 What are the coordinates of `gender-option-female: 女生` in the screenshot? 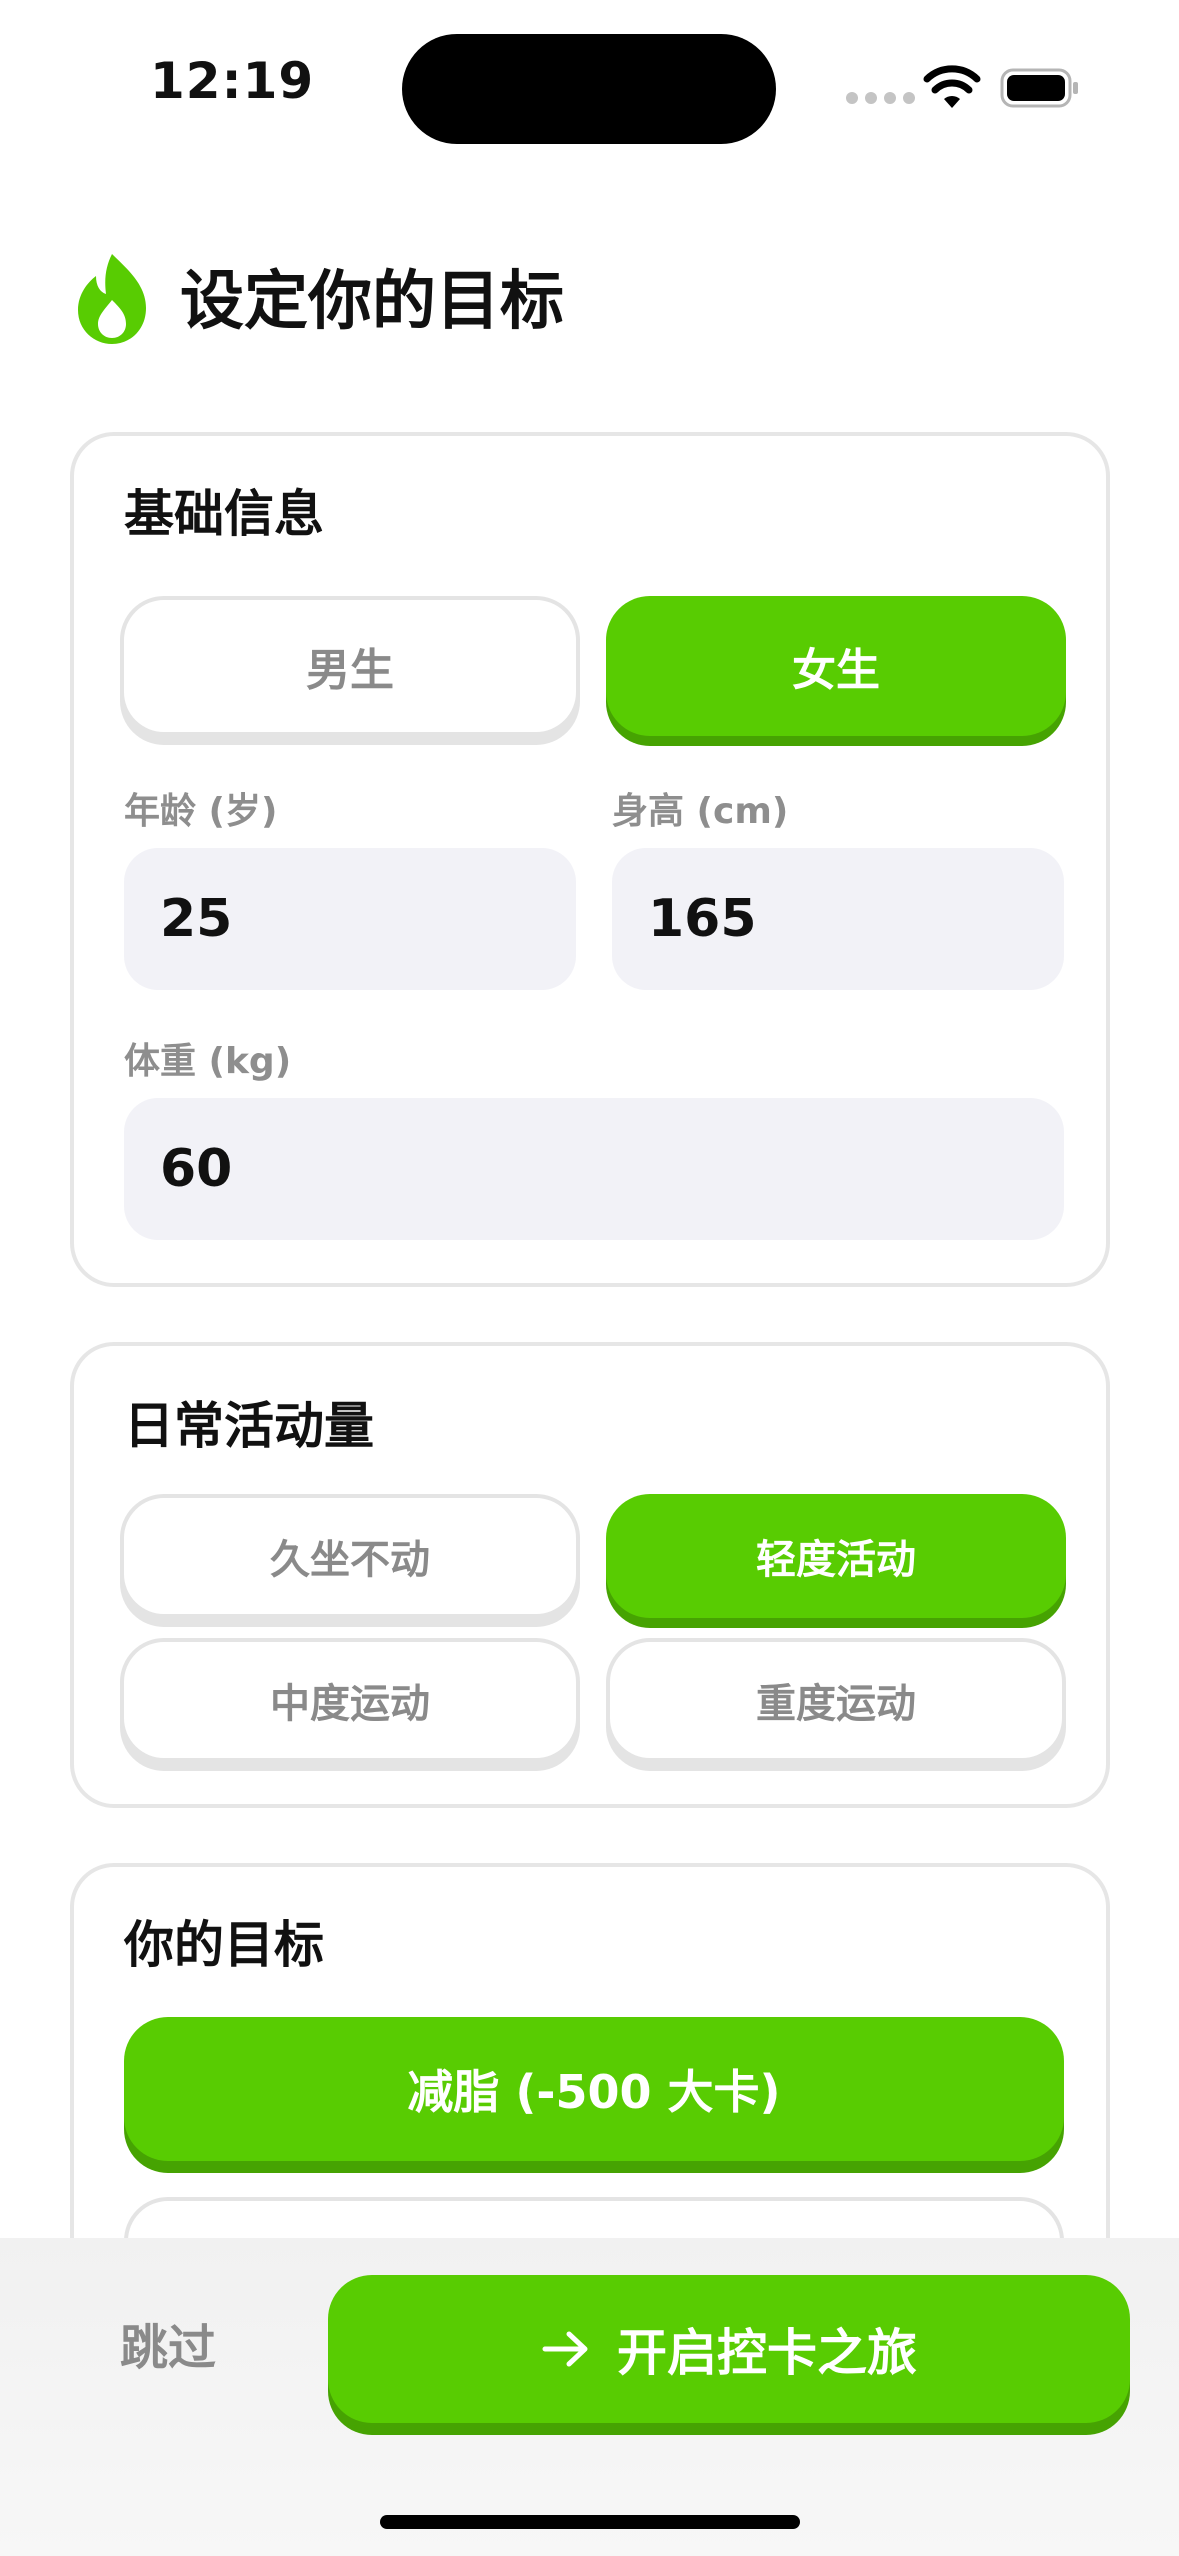 It's located at (836, 666).